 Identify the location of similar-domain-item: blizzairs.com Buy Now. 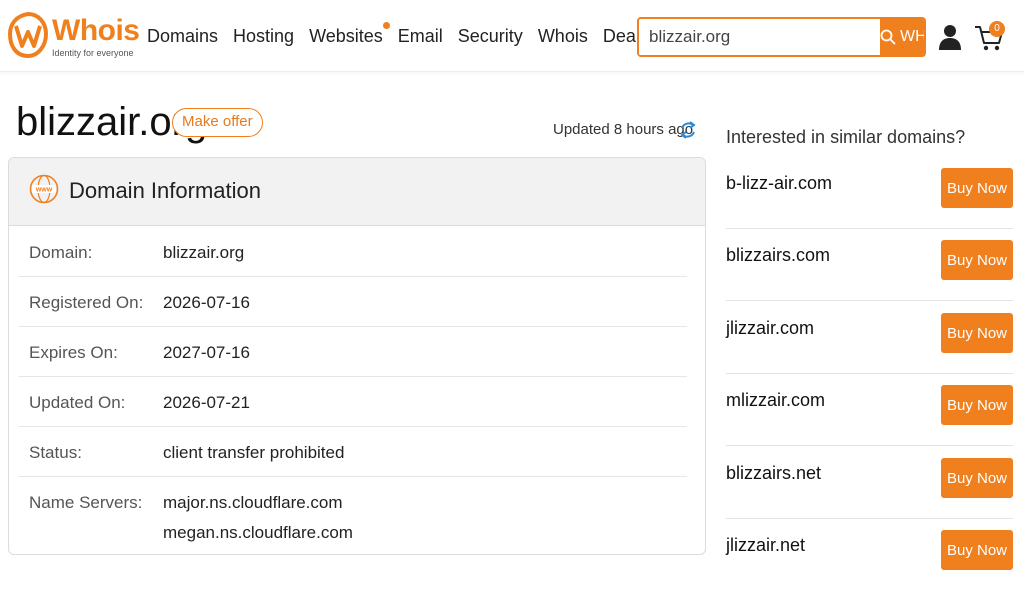
(869, 265).